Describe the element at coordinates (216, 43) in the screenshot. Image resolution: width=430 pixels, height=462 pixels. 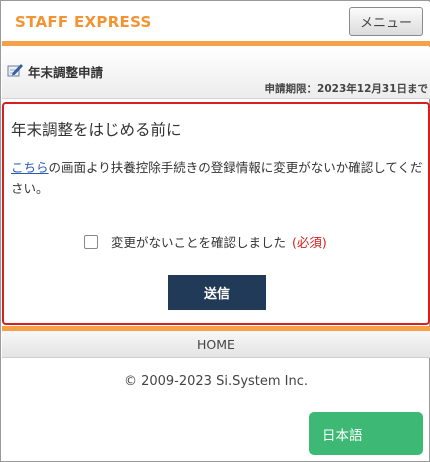
I see `header-accent-bar` at that location.